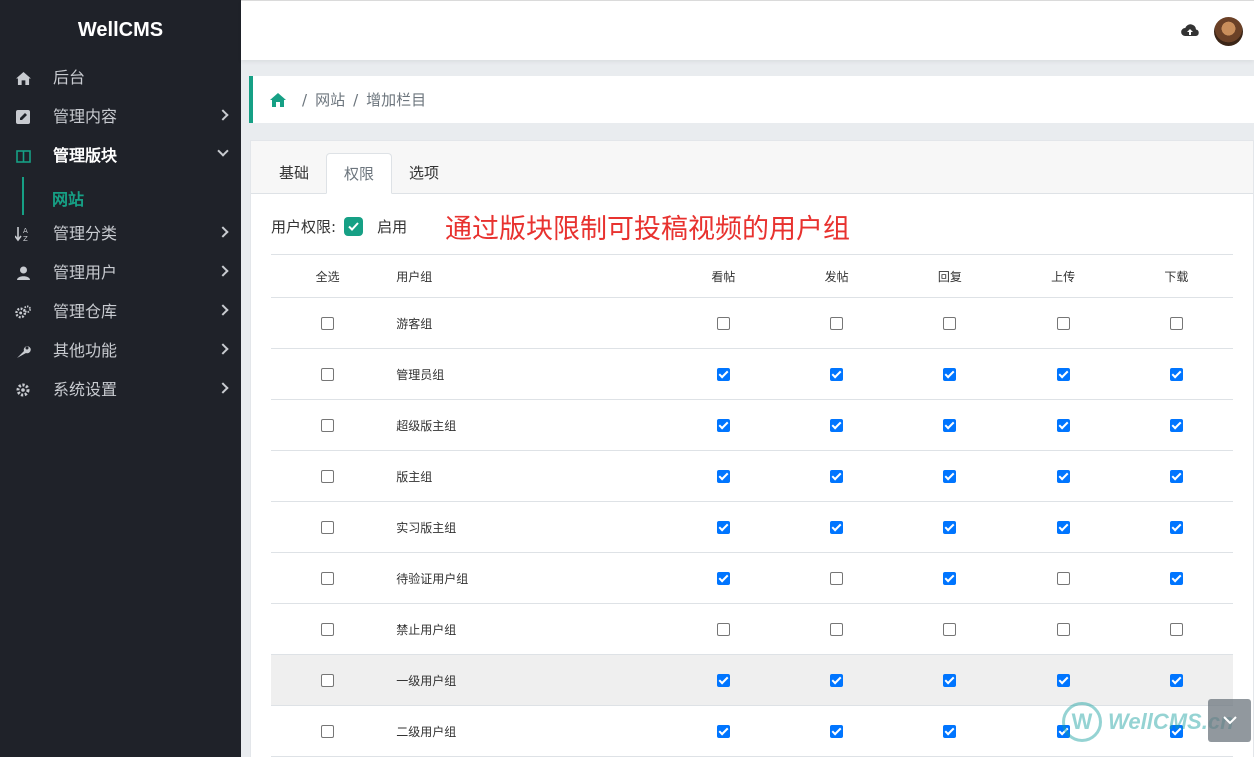 The width and height of the screenshot is (1254, 757). I want to click on table-row: 禁止用户组, so click(752, 629).